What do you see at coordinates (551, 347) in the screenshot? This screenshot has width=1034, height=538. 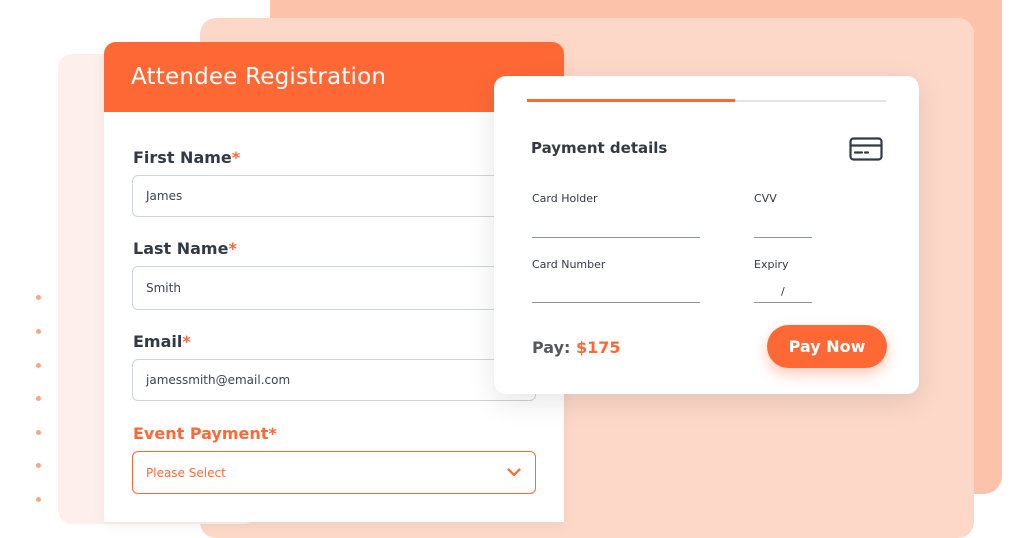 I see `pay-label: Pay:` at bounding box center [551, 347].